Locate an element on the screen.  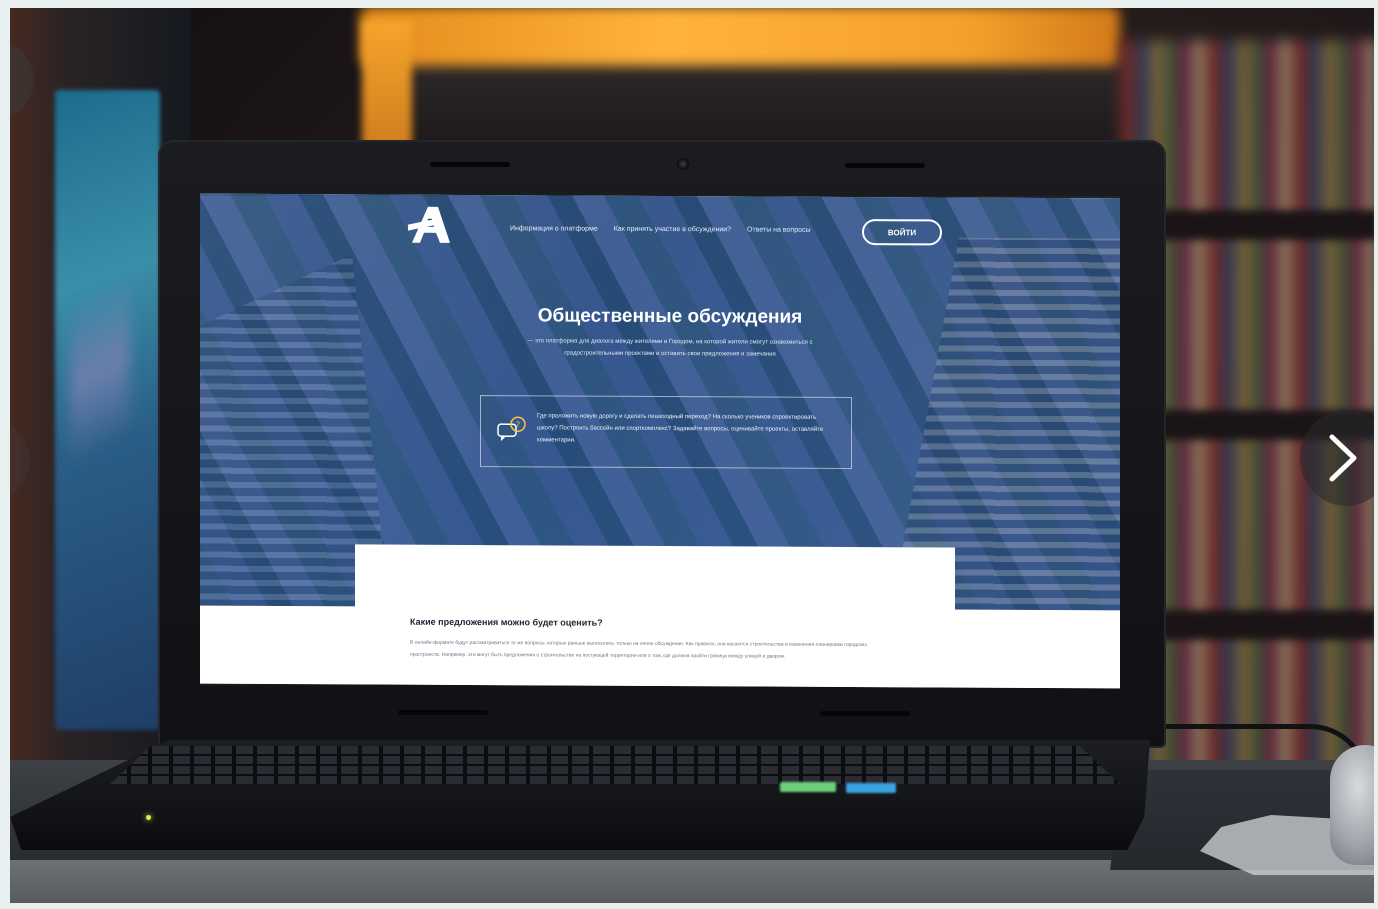
keyboard-green-key is located at coordinates (808, 787).